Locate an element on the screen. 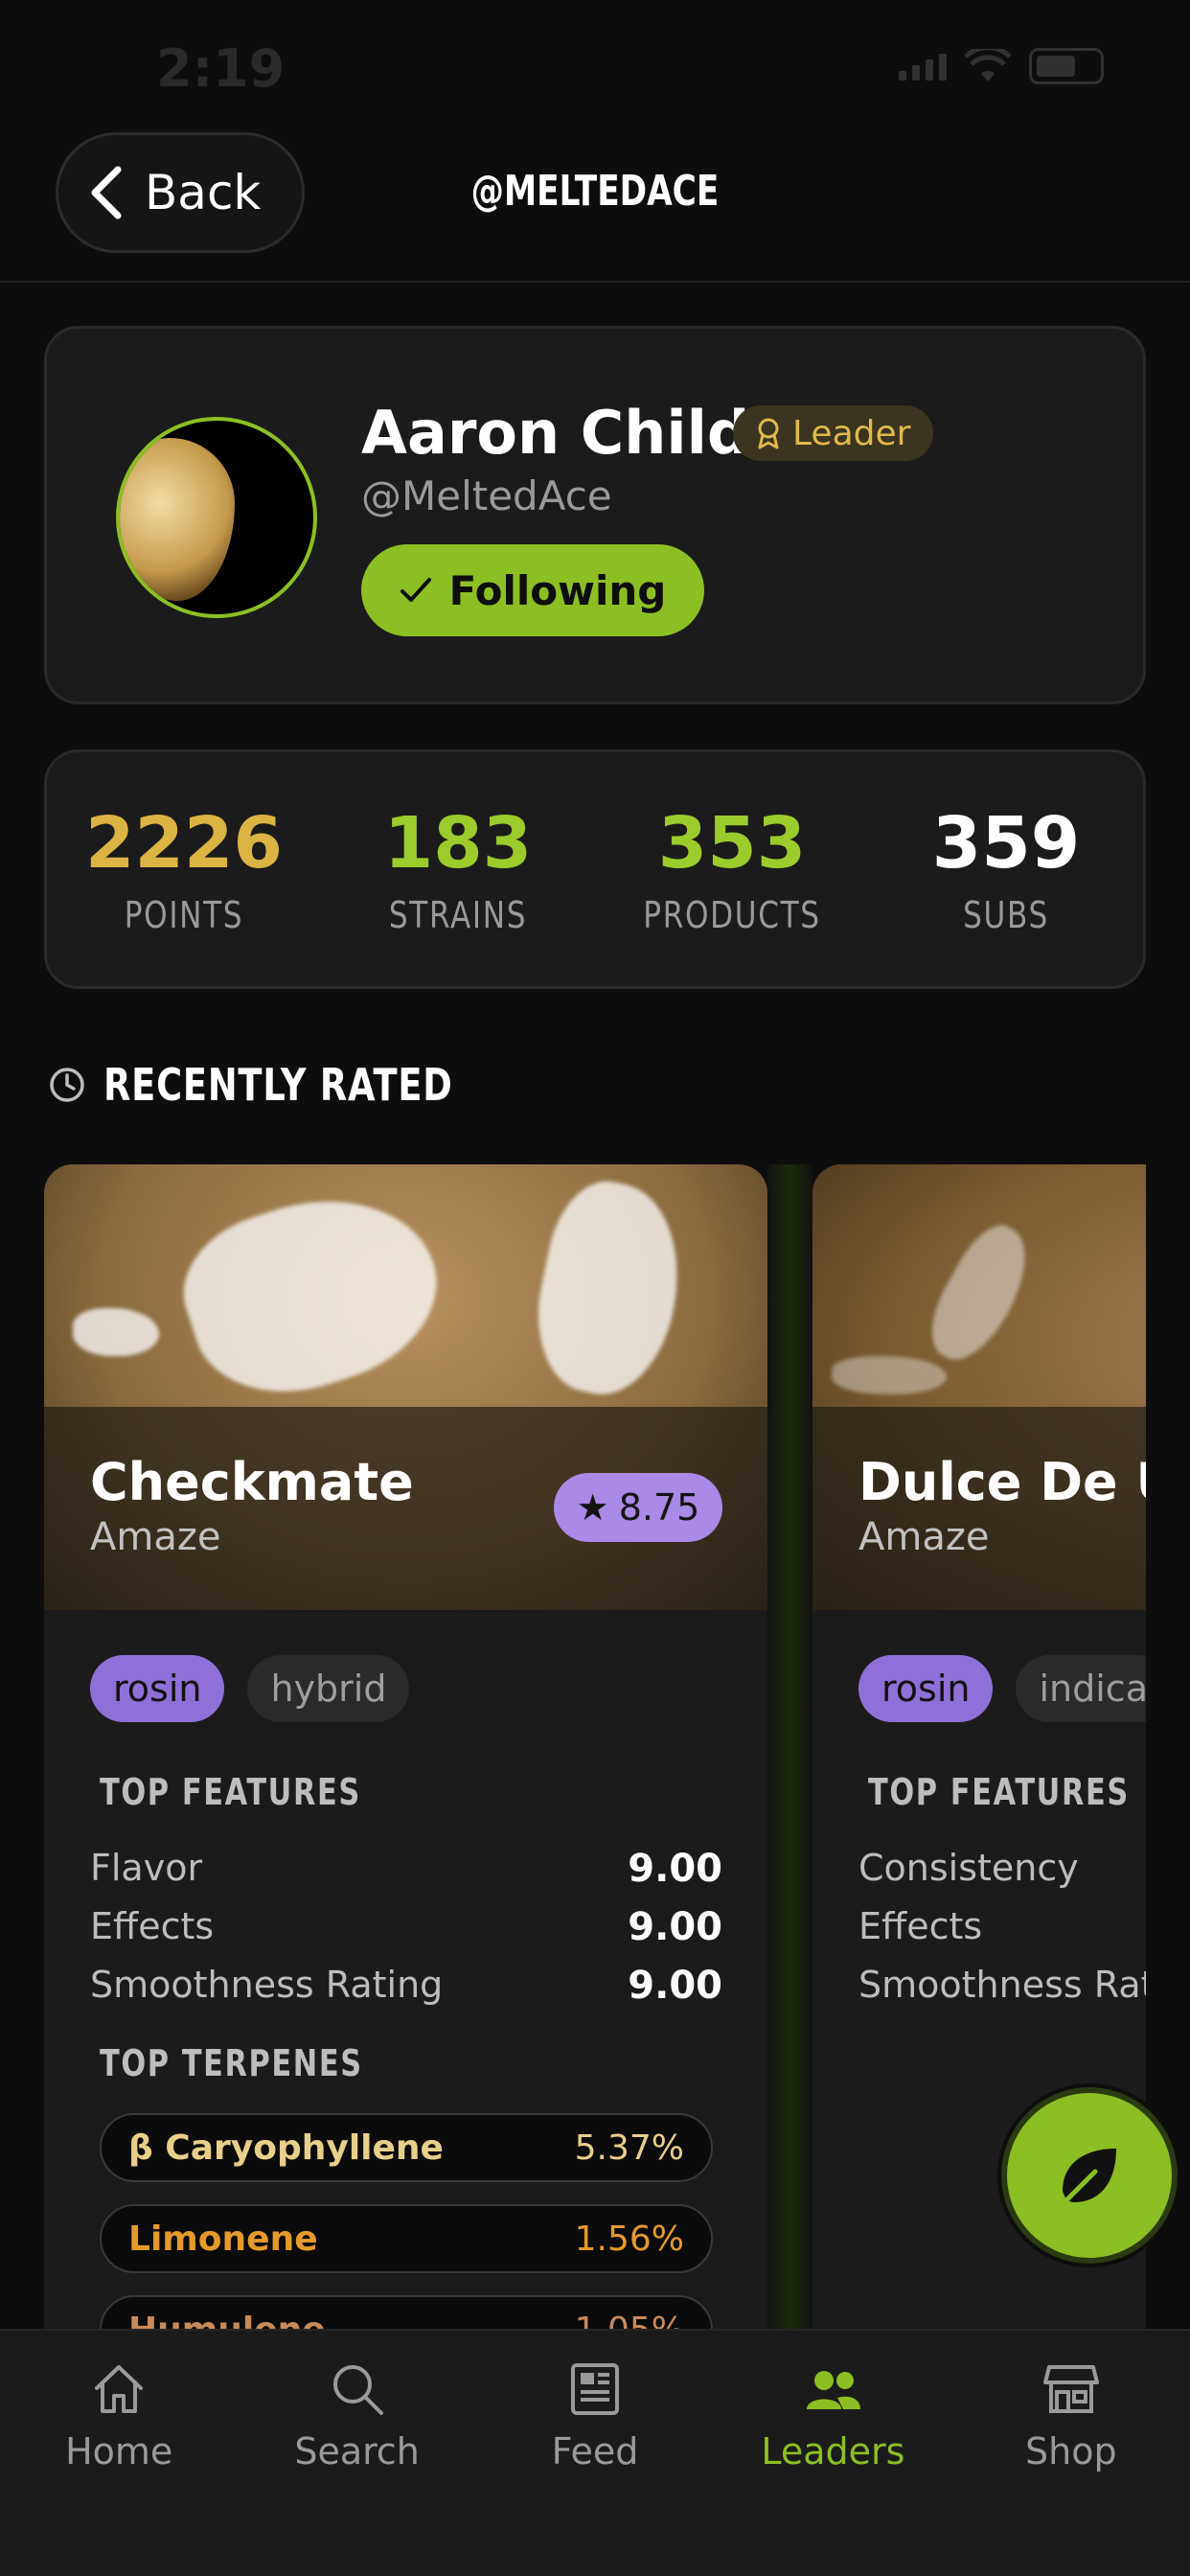  page-title: @MELTEDACE is located at coordinates (595, 191).